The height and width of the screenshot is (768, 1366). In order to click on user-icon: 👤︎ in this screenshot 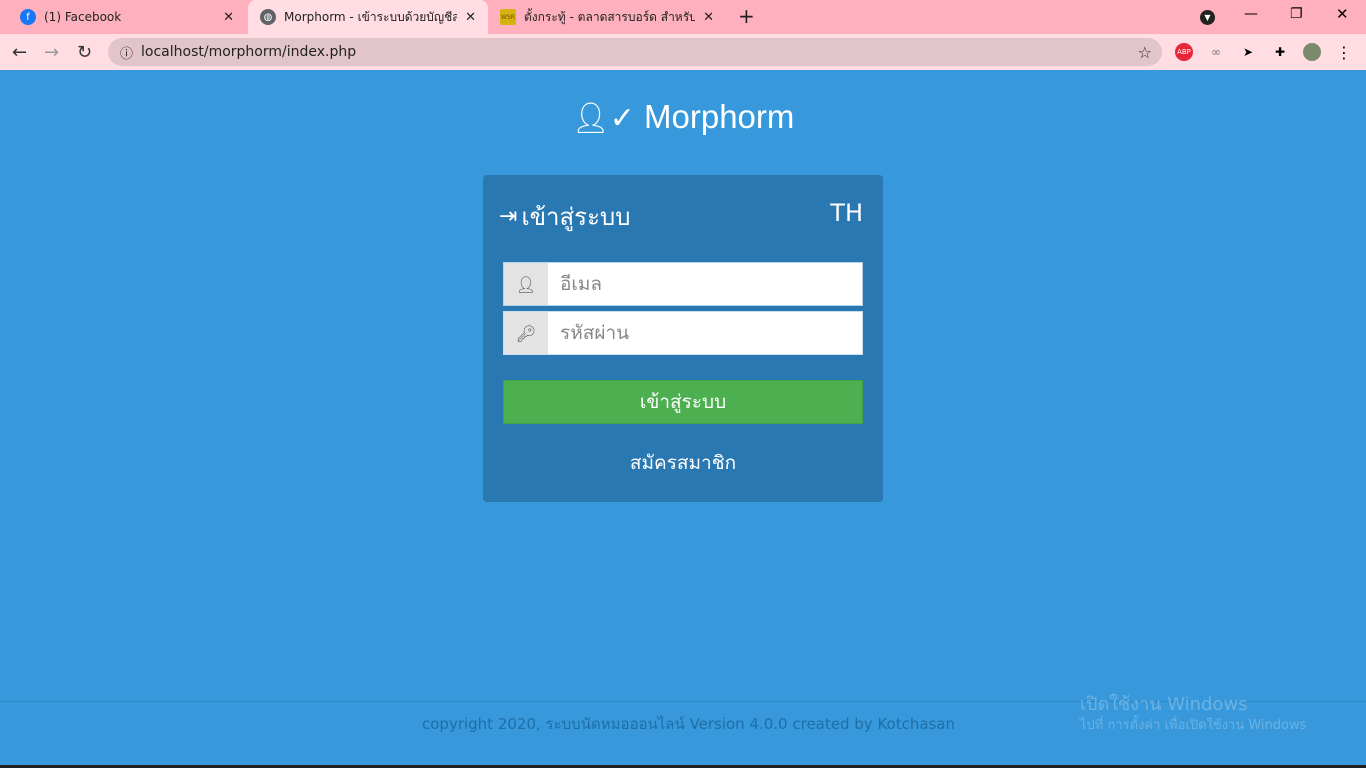, I will do `click(526, 284)`.